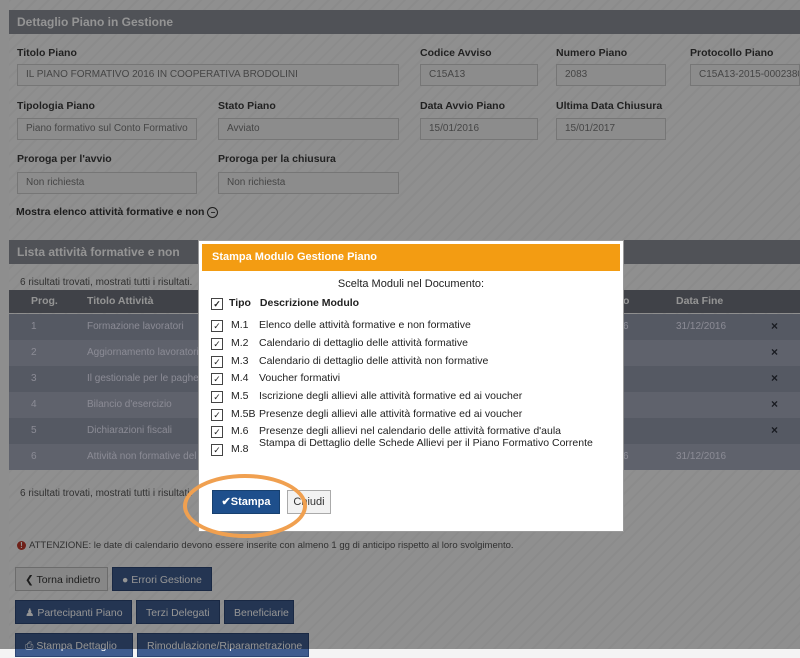 Image resolution: width=800 pixels, height=658 pixels. I want to click on highlight-ring-annotation, so click(245, 506).